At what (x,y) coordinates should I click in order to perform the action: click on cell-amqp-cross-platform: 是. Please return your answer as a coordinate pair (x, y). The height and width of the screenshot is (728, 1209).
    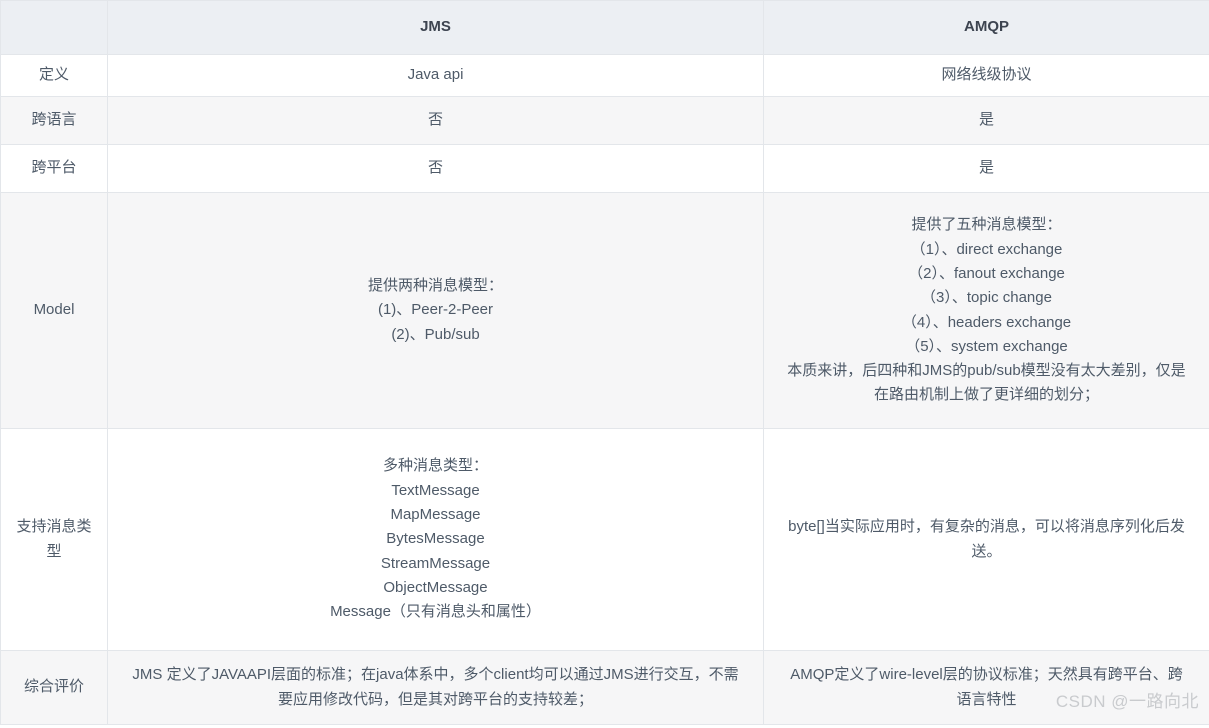
    Looking at the image, I should click on (986, 168).